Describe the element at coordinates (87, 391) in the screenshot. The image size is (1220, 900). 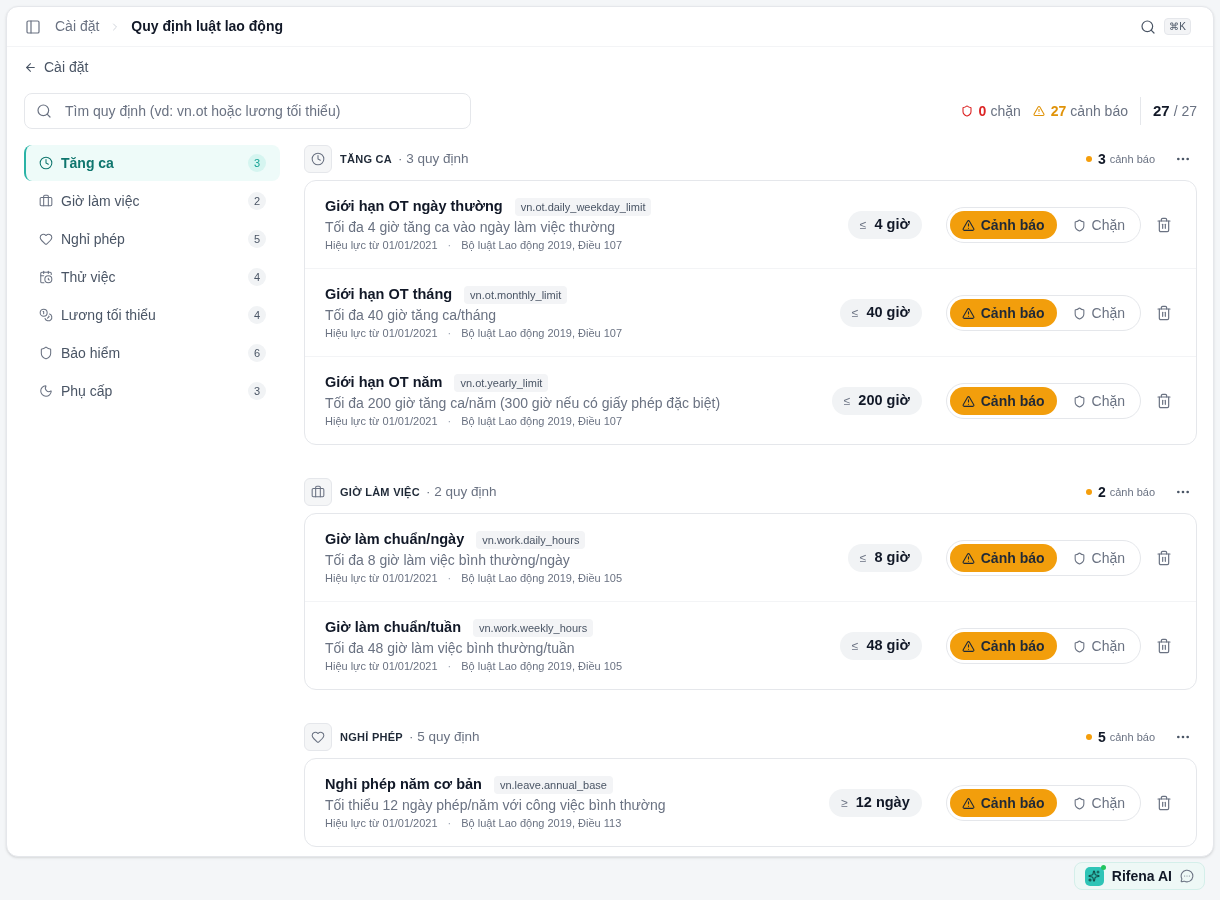
I see `sidebar-item-label: Phụ cấp` at that location.